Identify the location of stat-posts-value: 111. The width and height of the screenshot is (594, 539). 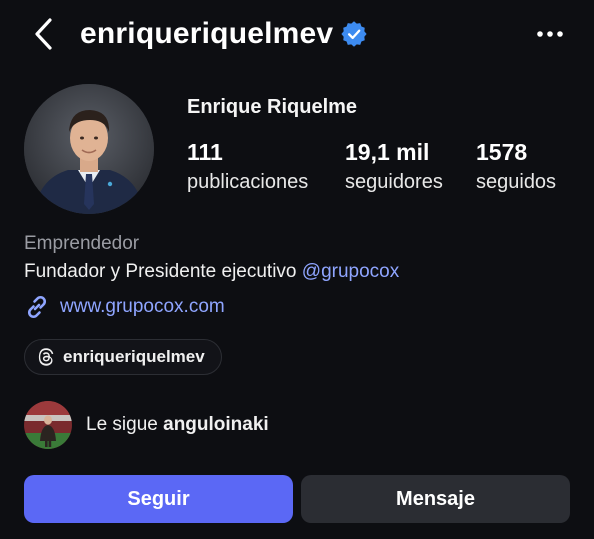
(205, 152).